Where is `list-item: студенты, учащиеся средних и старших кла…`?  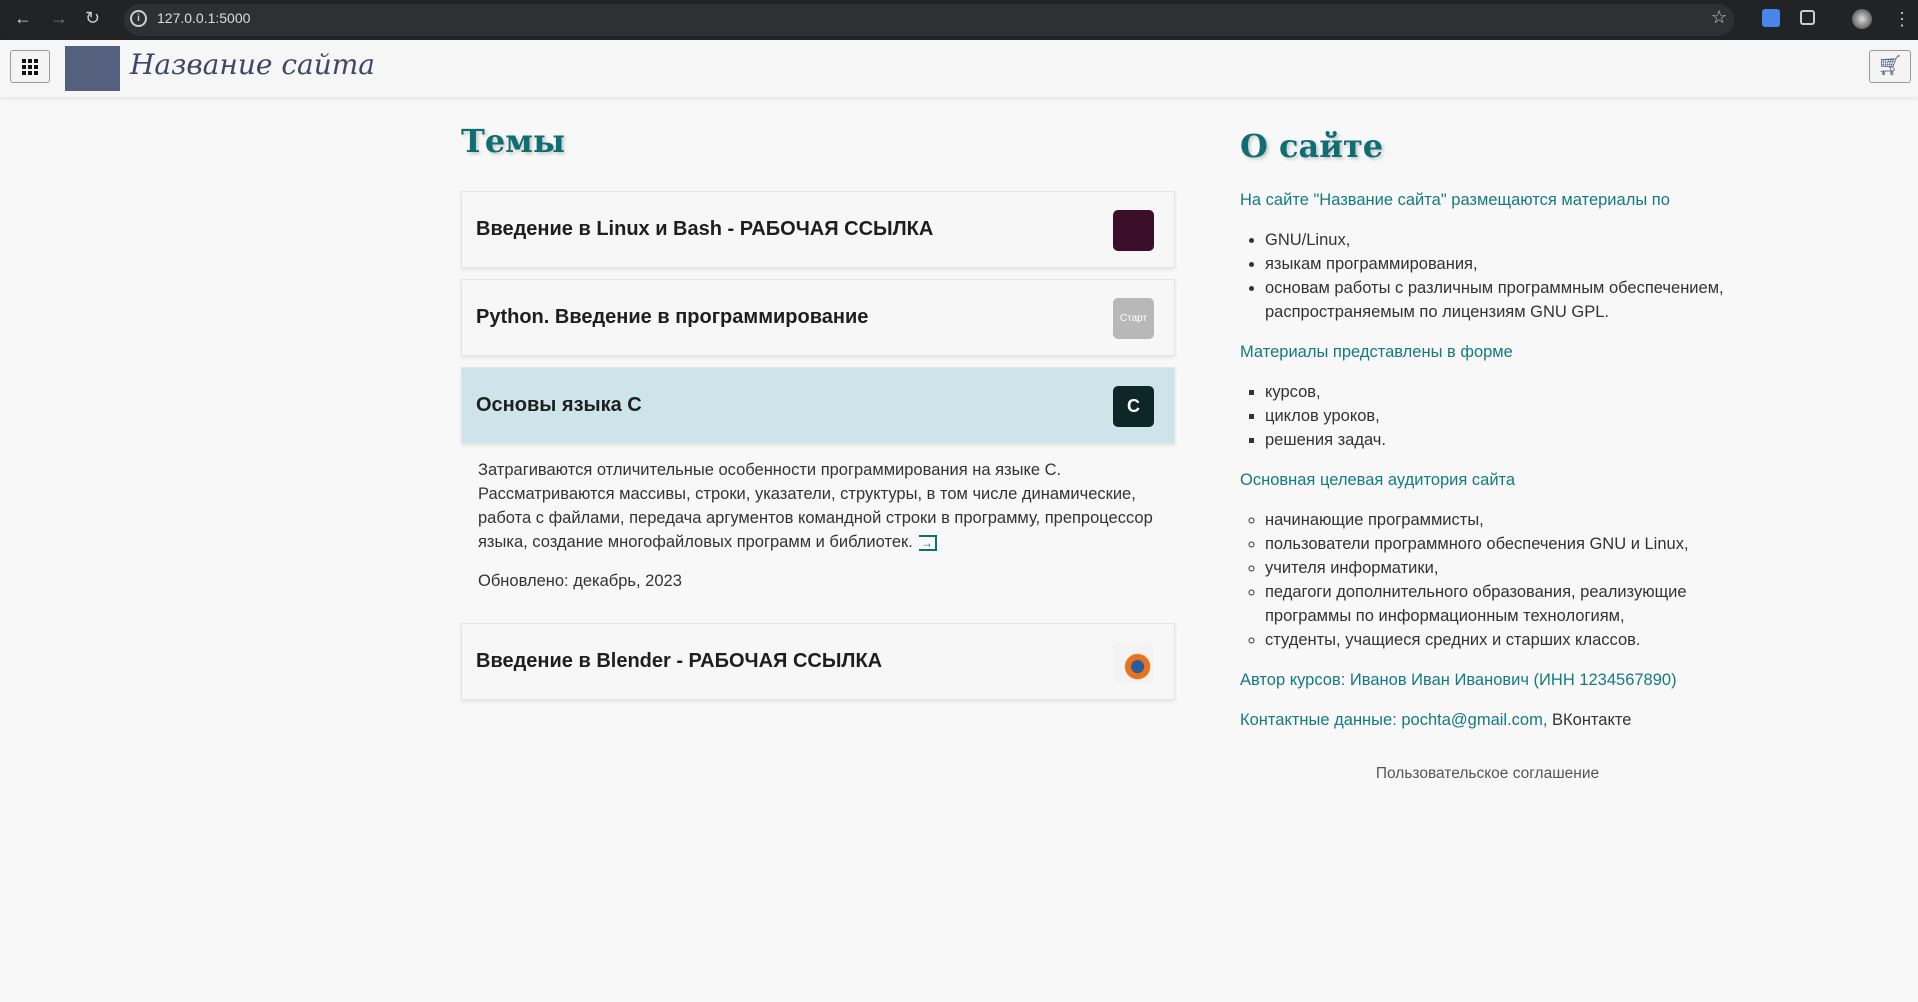
list-item: студенты, учащиеся средних и старших кла… is located at coordinates (1522, 640).